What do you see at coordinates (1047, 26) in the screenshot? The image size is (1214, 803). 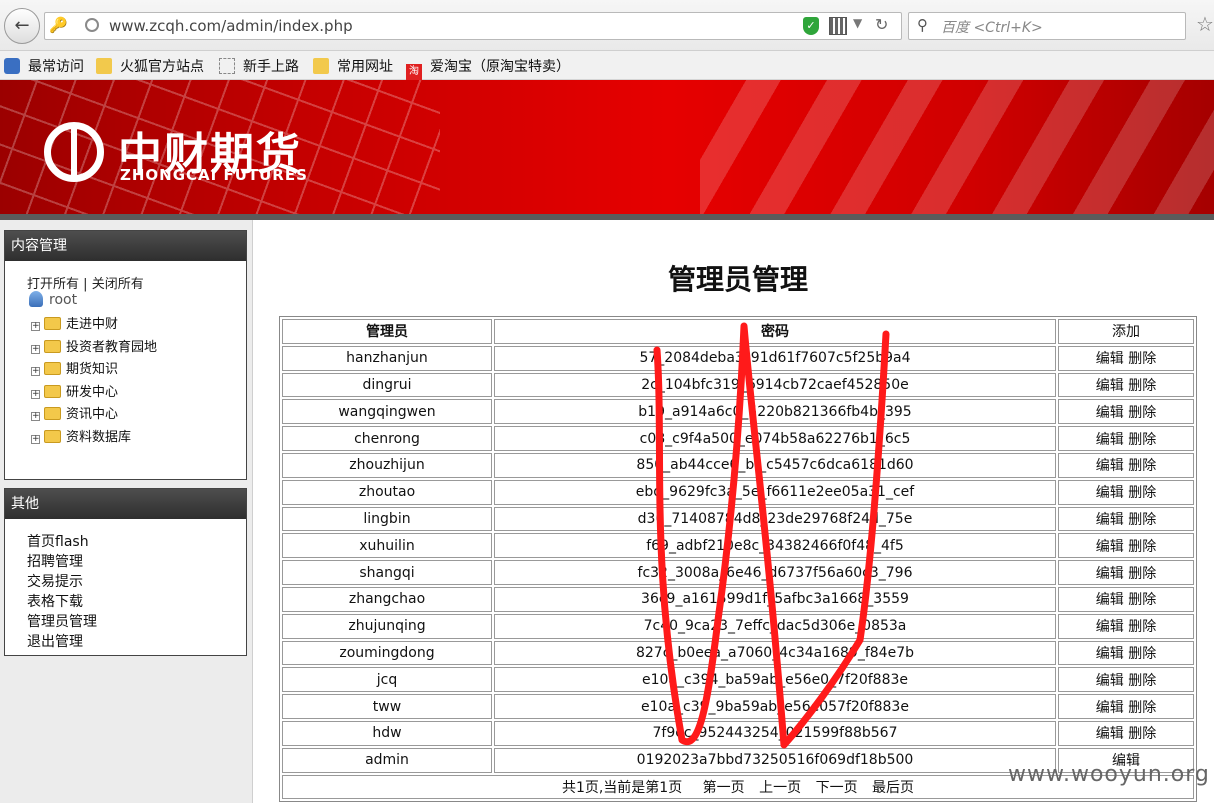 I see `search-box: ⚲ 百度 <Ctrl+K>` at bounding box center [1047, 26].